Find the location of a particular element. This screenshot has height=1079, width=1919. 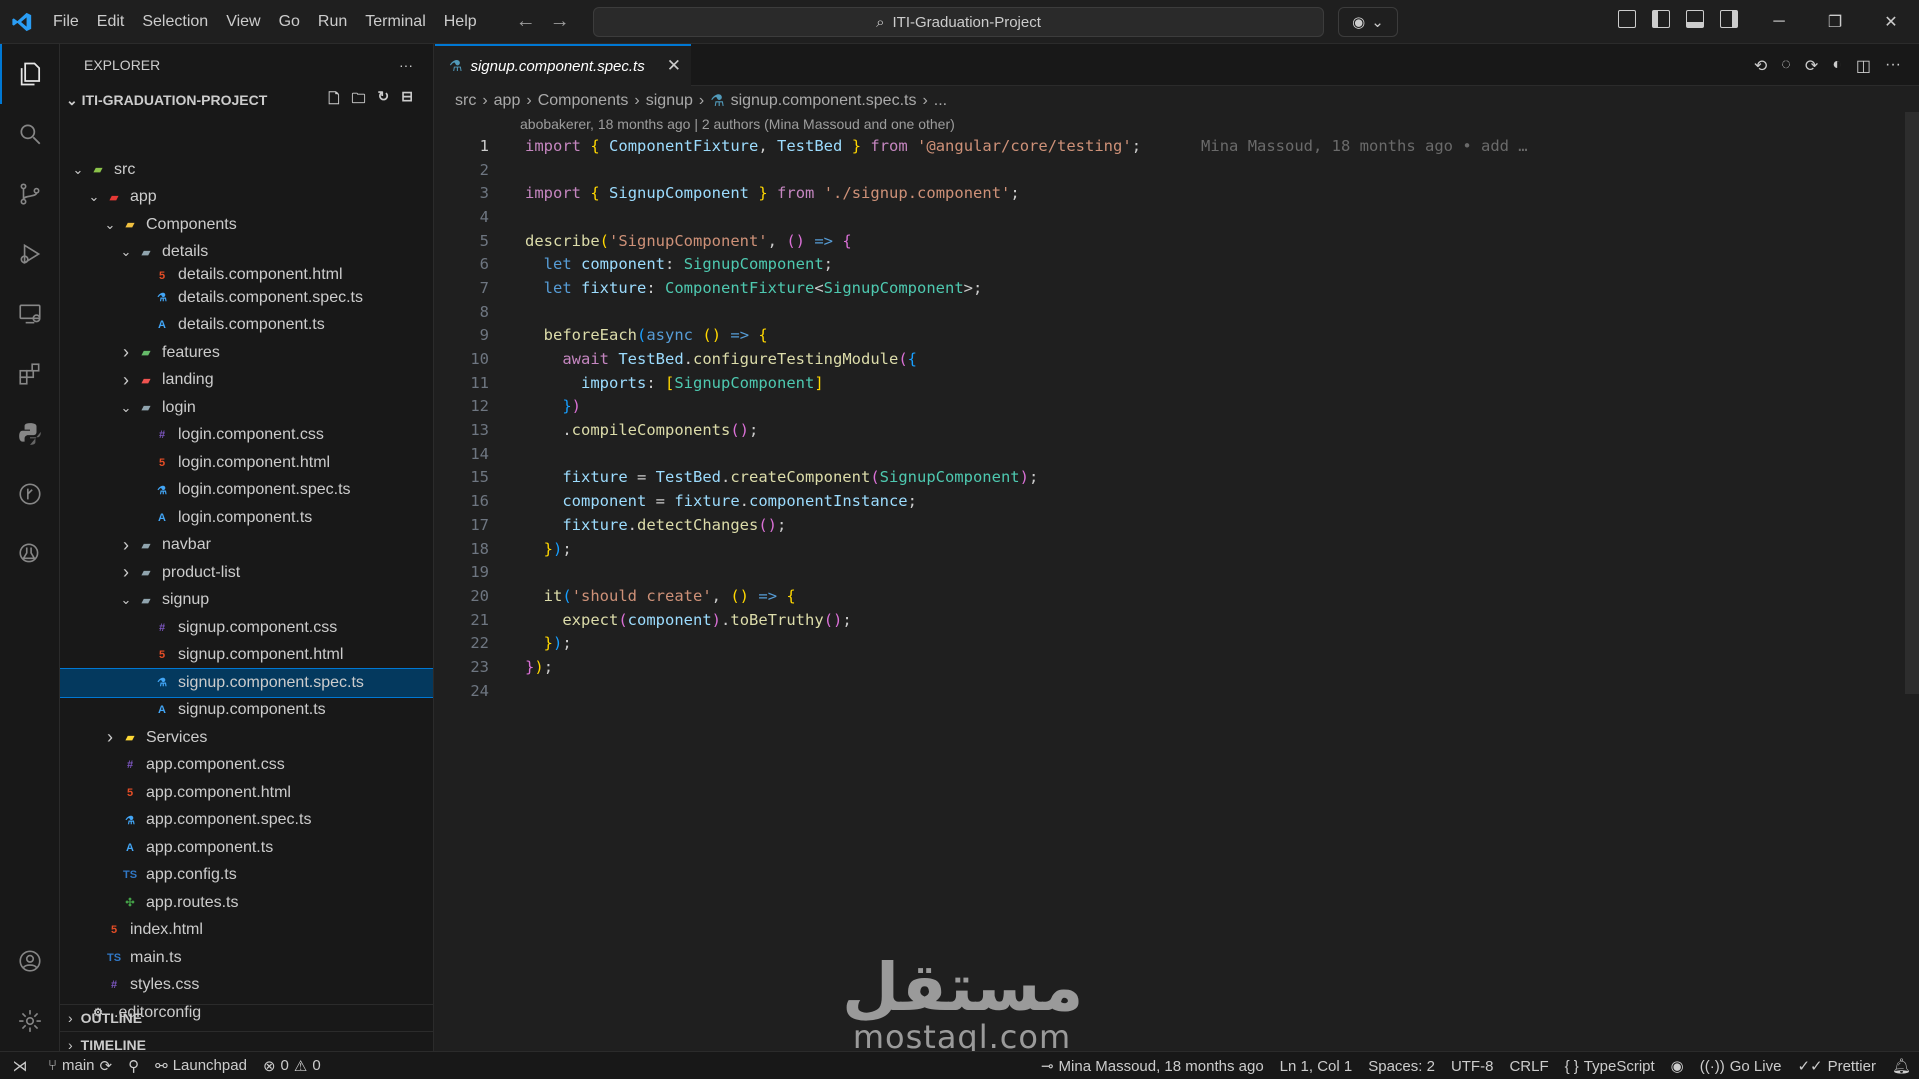

launchpad-button: ⚯ Launchpad is located at coordinates (201, 1066).